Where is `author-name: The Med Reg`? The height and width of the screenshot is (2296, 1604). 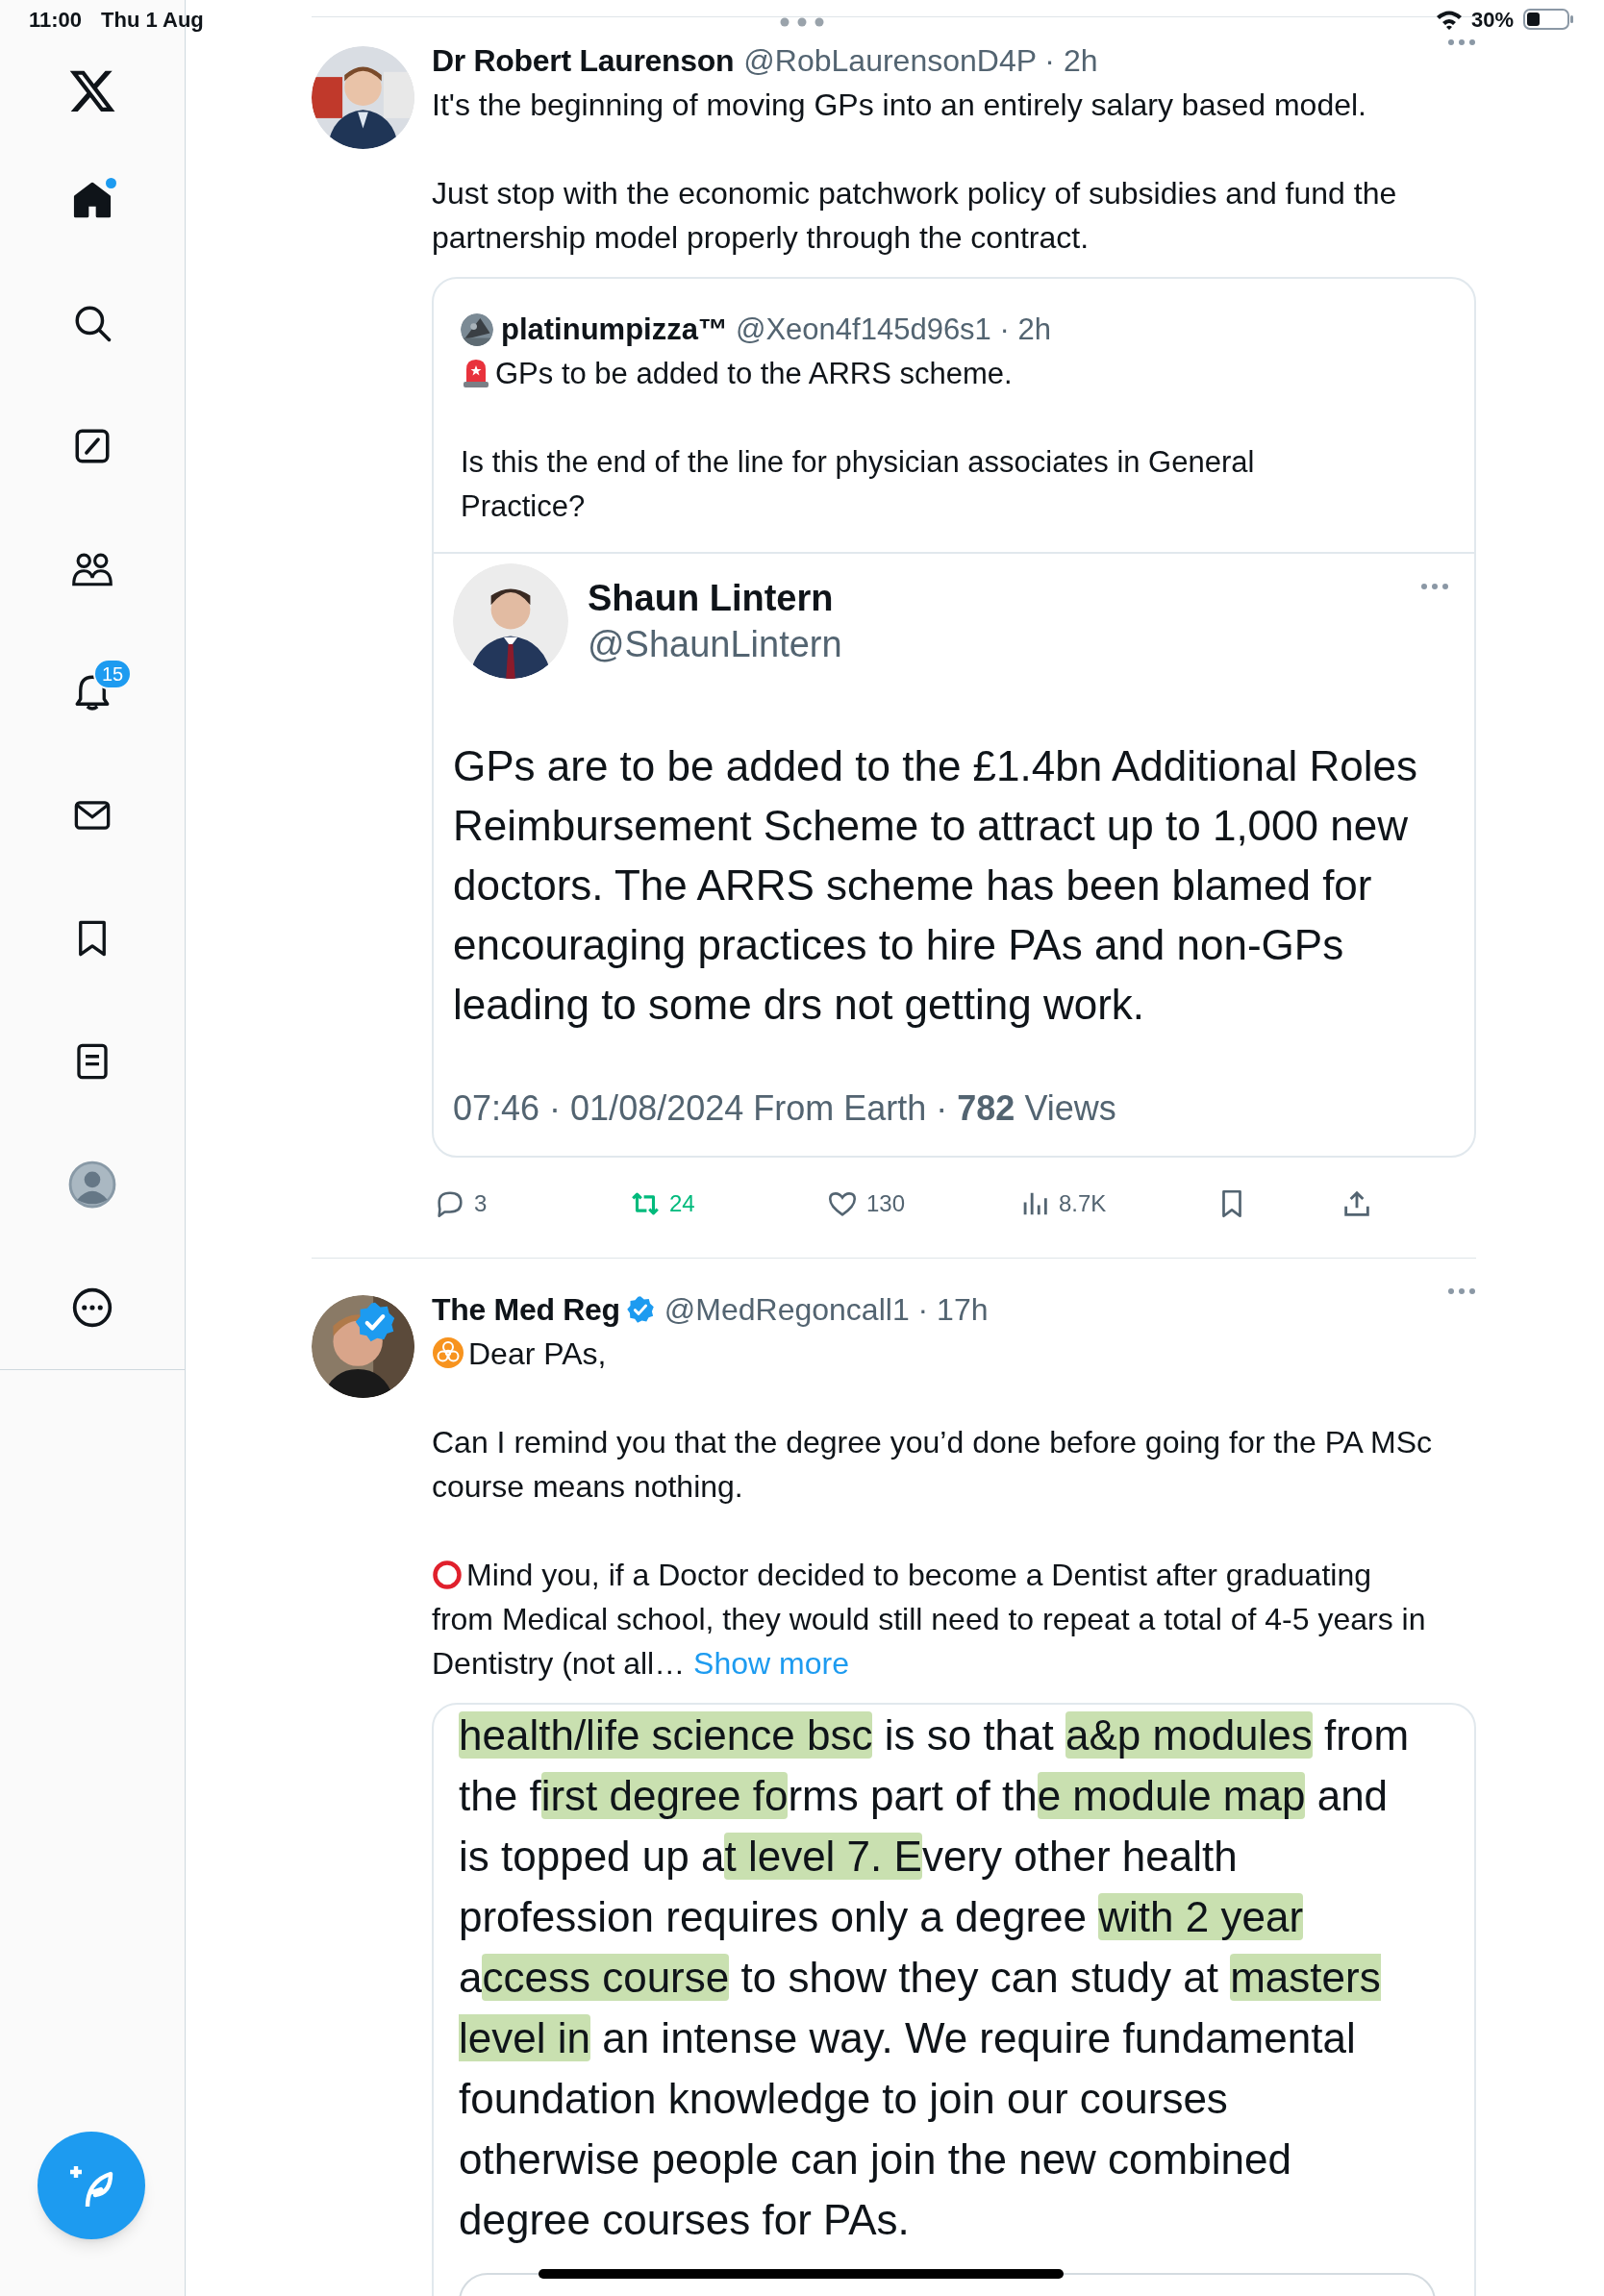
author-name: The Med Reg is located at coordinates (526, 1309).